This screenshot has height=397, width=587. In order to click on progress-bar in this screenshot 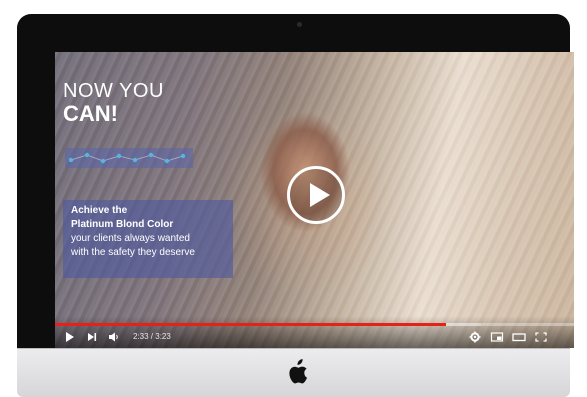, I will do `click(314, 324)`.